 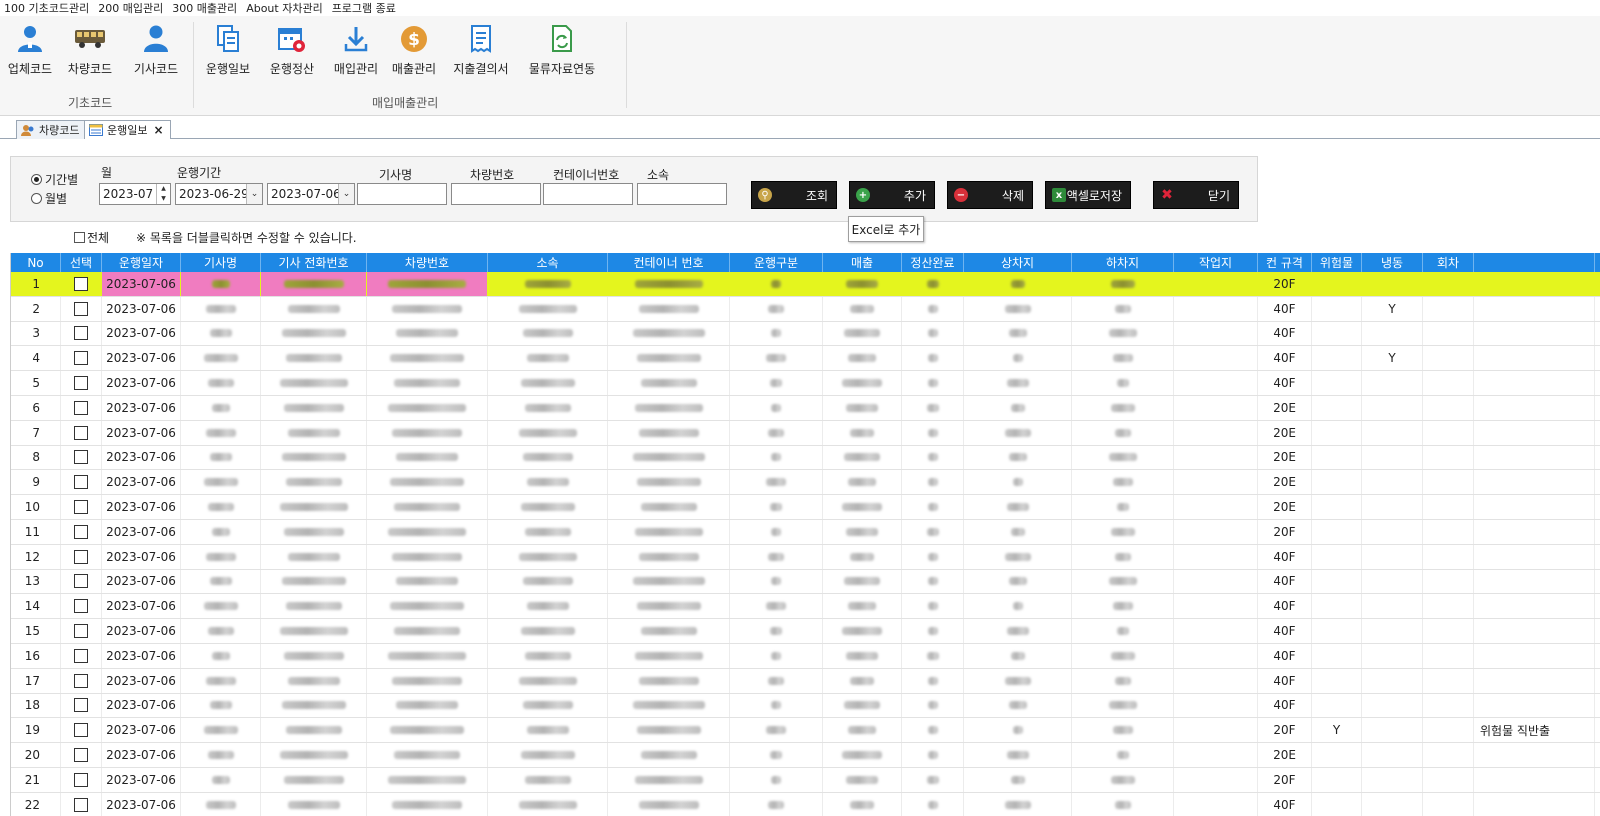 What do you see at coordinates (1123, 262) in the screenshot?
I see `column-header: 하차지` at bounding box center [1123, 262].